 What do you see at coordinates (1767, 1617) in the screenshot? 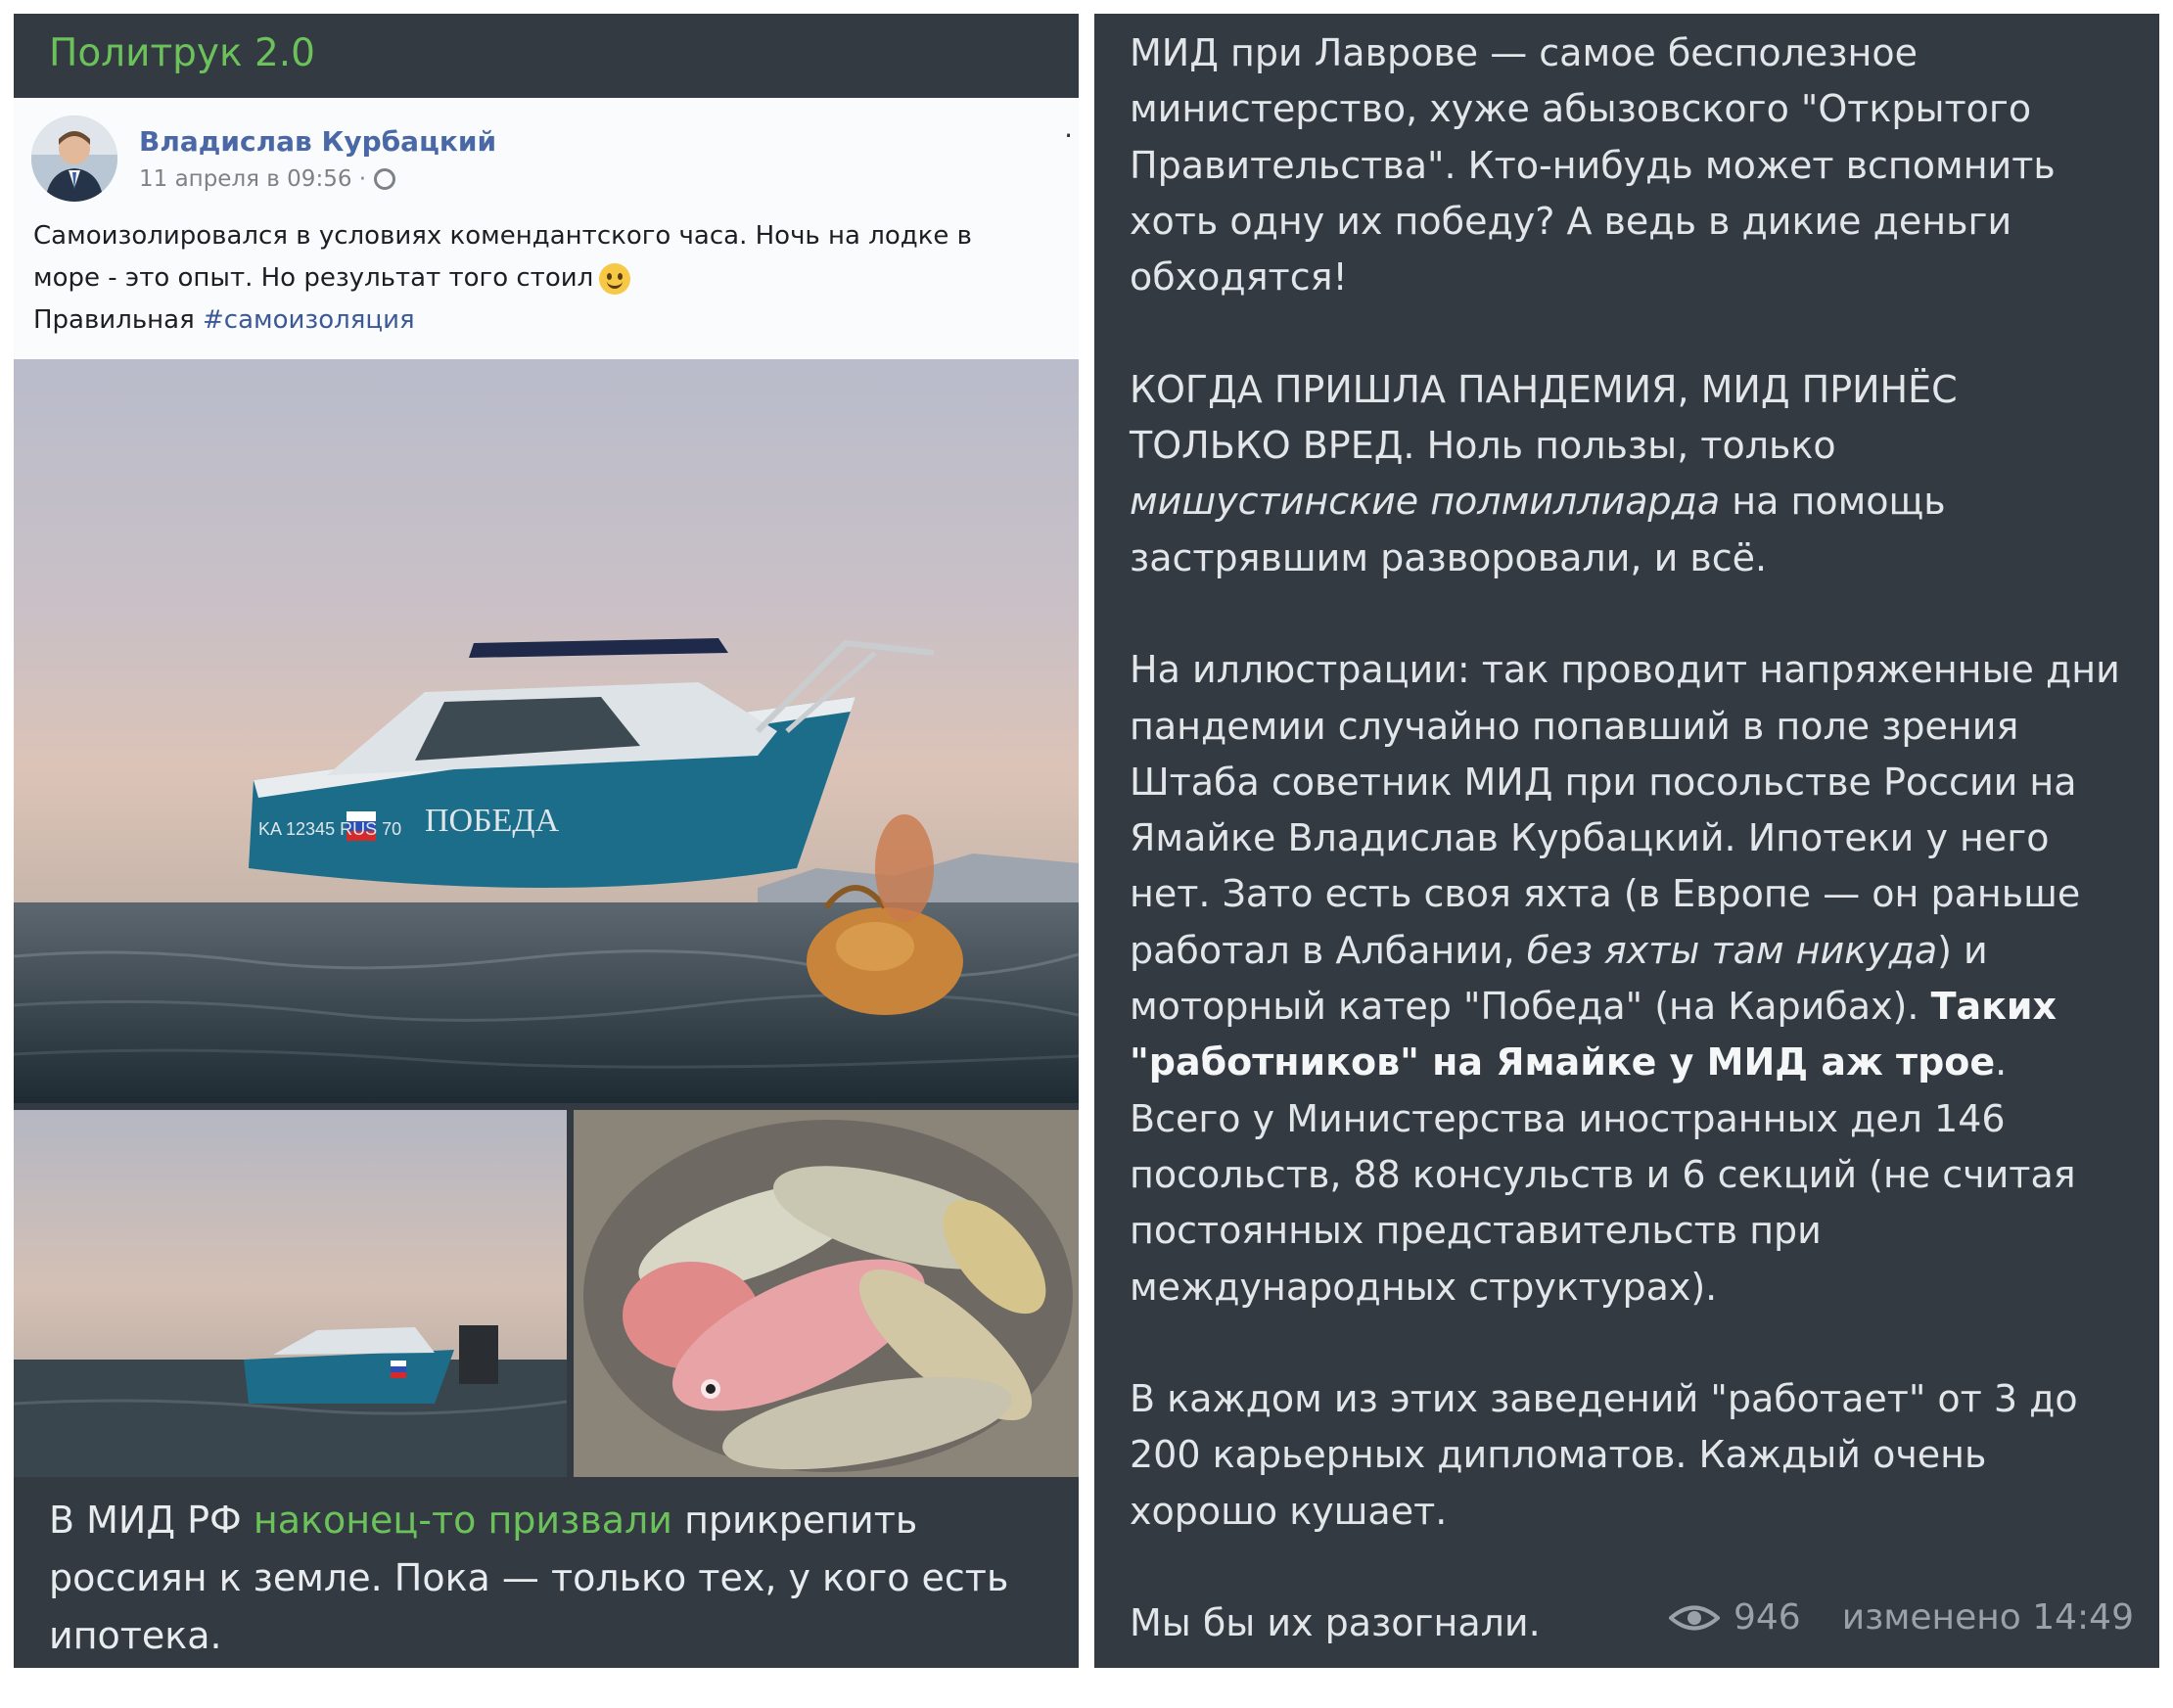
I see `view-count: 946` at bounding box center [1767, 1617].